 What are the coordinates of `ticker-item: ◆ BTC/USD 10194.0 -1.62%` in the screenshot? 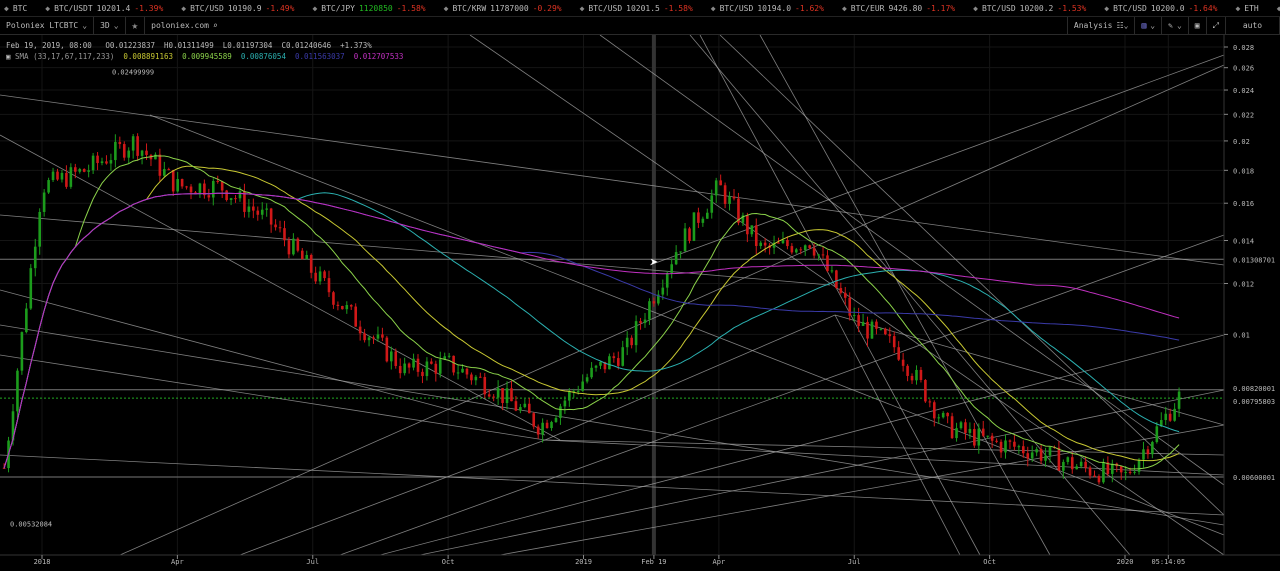 It's located at (765, 8).